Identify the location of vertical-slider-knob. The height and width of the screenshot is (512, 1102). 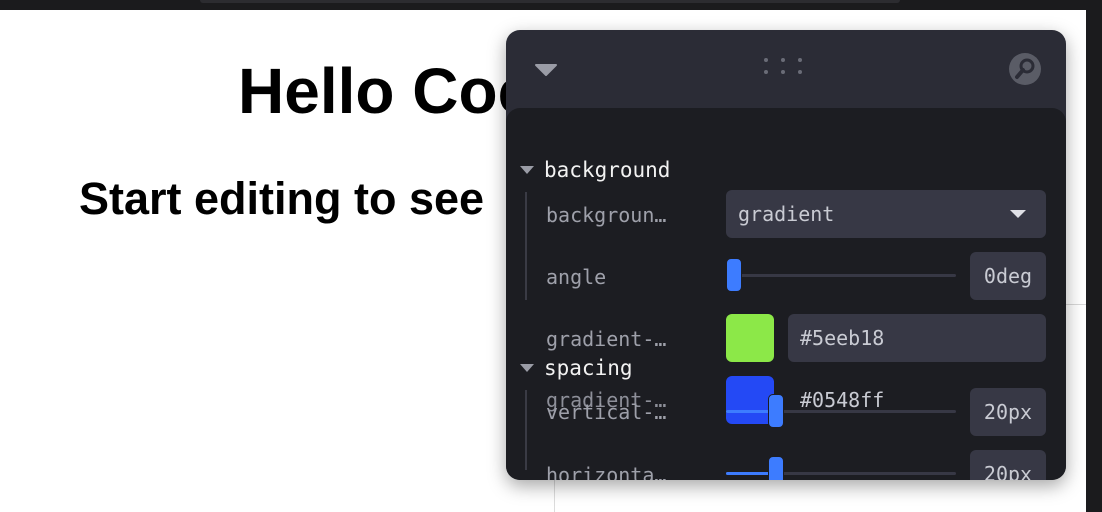
(776, 411).